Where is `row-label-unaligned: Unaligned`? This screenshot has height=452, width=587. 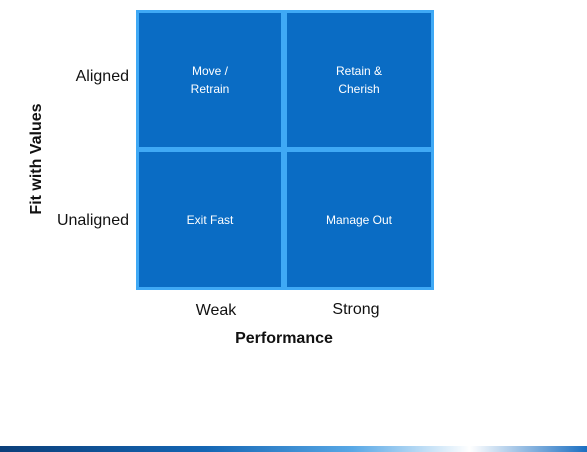
row-label-unaligned: Unaligned is located at coordinates (92, 220).